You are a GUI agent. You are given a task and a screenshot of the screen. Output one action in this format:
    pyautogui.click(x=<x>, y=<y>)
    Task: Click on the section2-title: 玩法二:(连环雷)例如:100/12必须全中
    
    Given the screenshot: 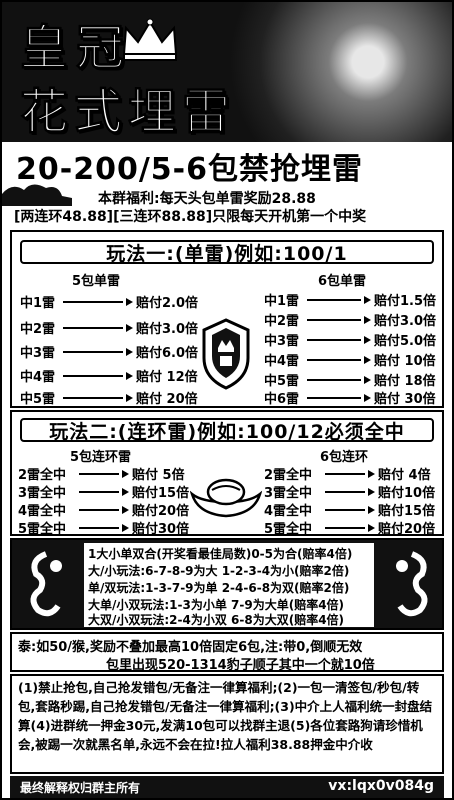 What is the action you would take?
    pyautogui.click(x=227, y=430)
    